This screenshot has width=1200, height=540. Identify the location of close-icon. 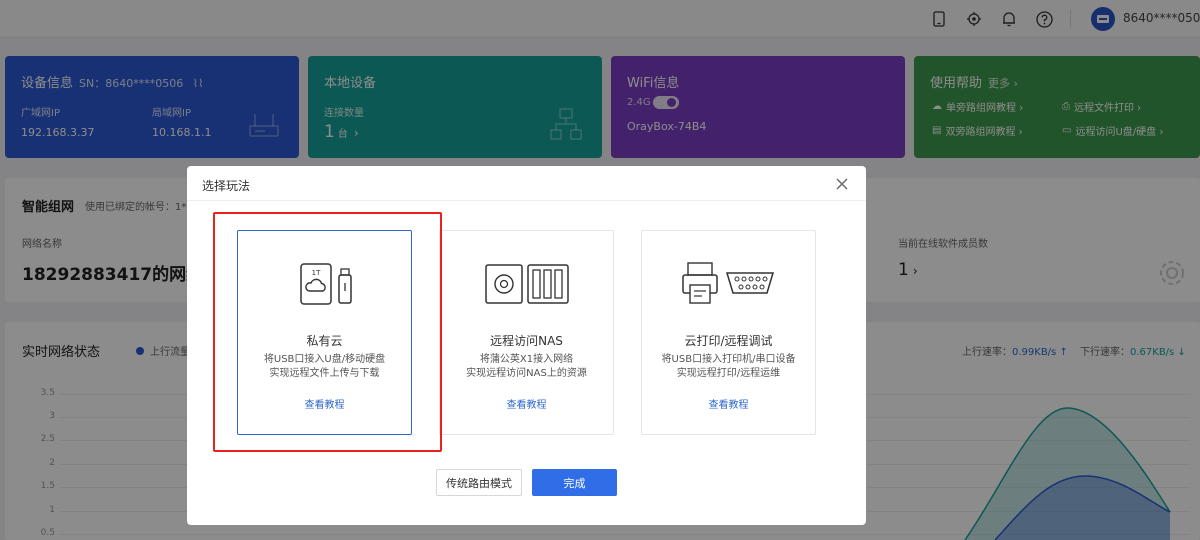
(842, 184).